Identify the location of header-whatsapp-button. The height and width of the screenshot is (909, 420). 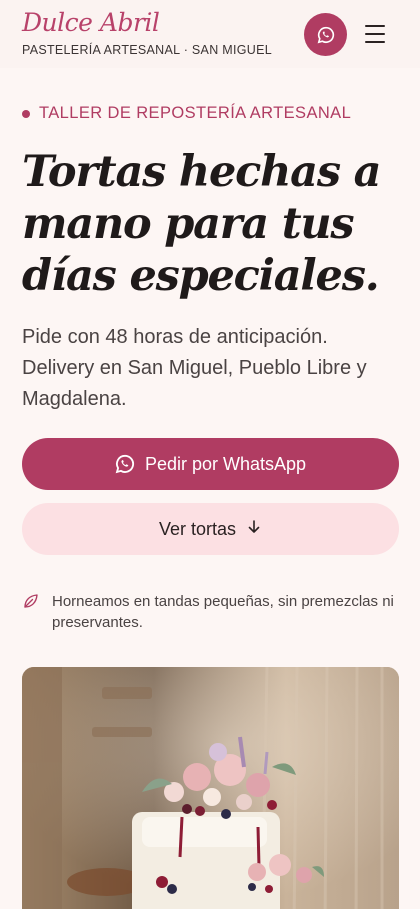
(325, 34).